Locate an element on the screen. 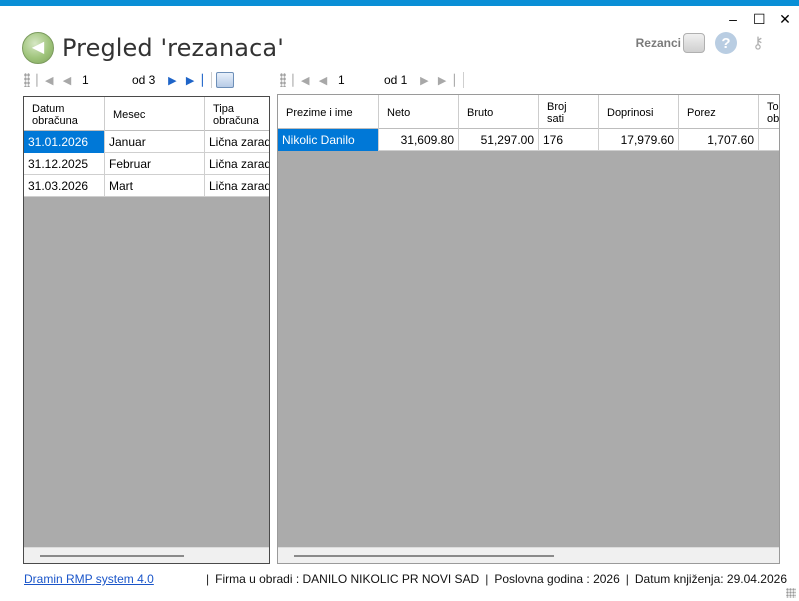 This screenshot has width=799, height=601. column-header: Tipa obračuna is located at coordinates (237, 114).